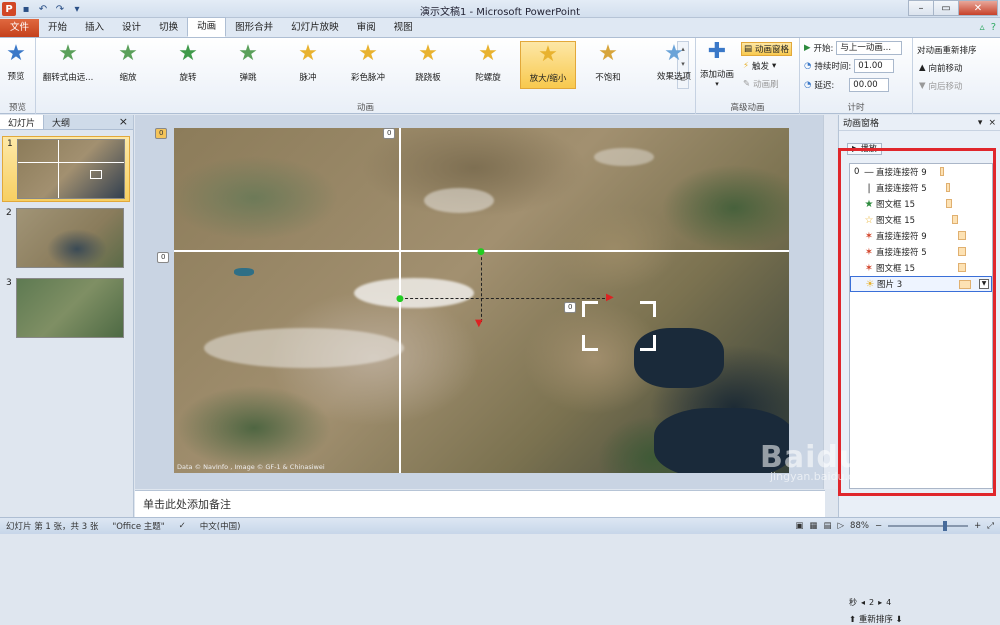 The width and height of the screenshot is (1000, 625). I want to click on tab-outline: 大纲, so click(61, 122).